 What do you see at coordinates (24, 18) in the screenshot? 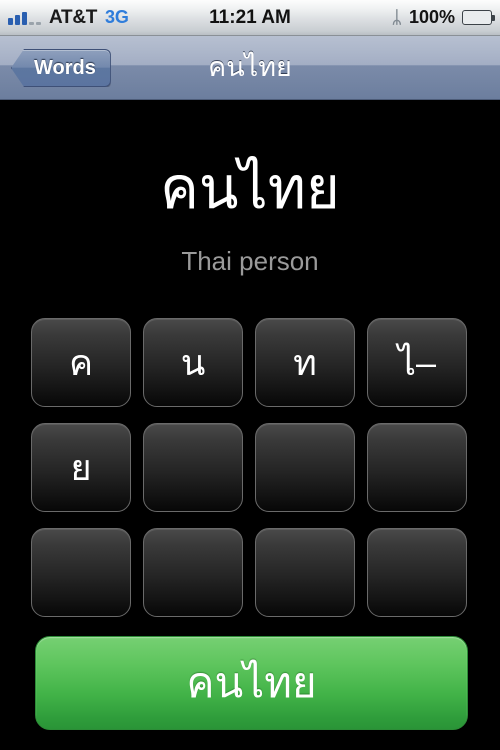
I see `signal-bars-icon` at bounding box center [24, 18].